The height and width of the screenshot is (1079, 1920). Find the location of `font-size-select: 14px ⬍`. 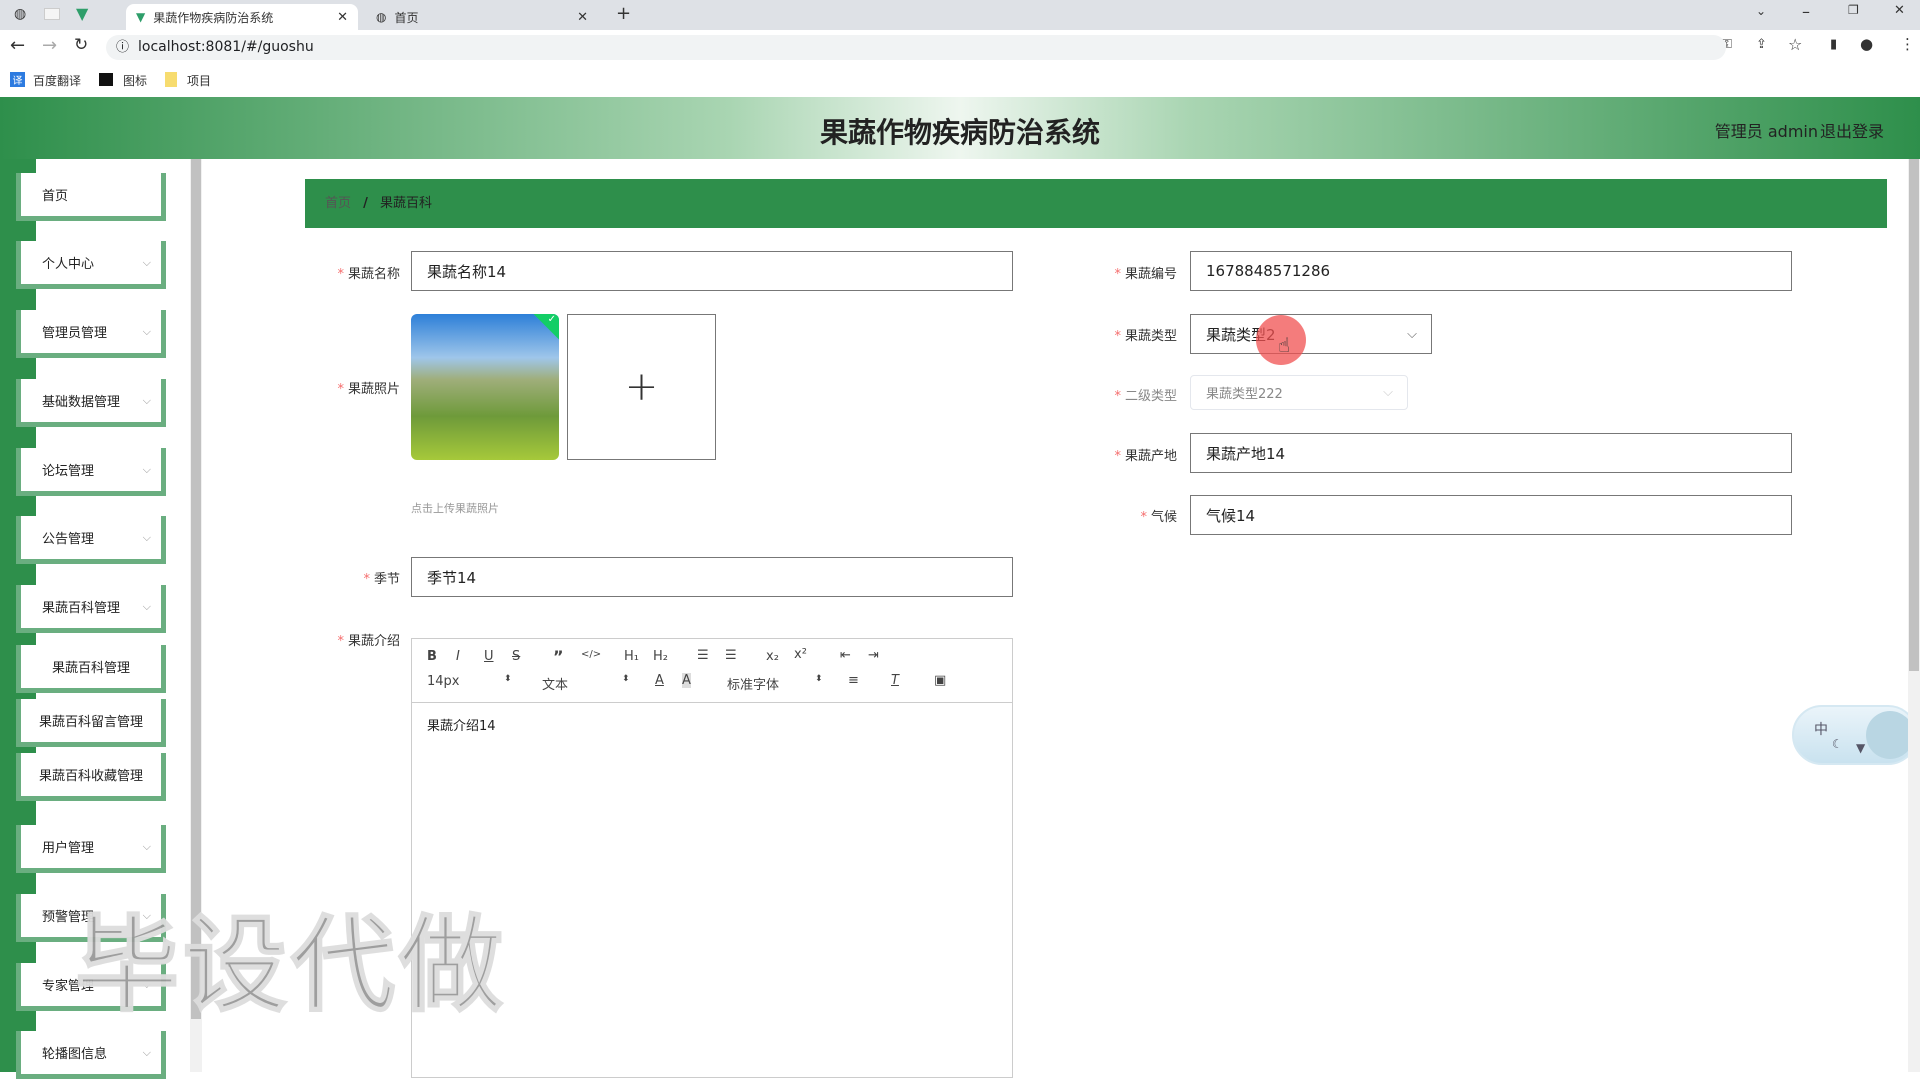

font-size-select: 14px ⬍ is located at coordinates (469, 681).